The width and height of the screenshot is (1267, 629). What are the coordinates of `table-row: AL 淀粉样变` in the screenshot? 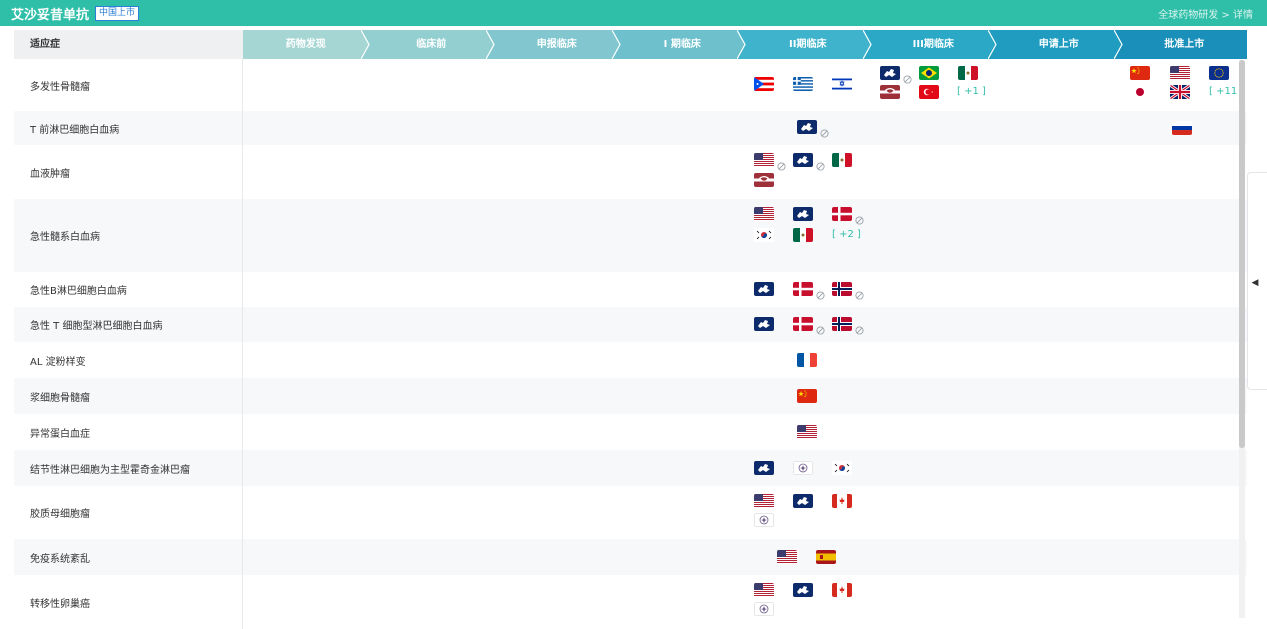 It's located at (630, 360).